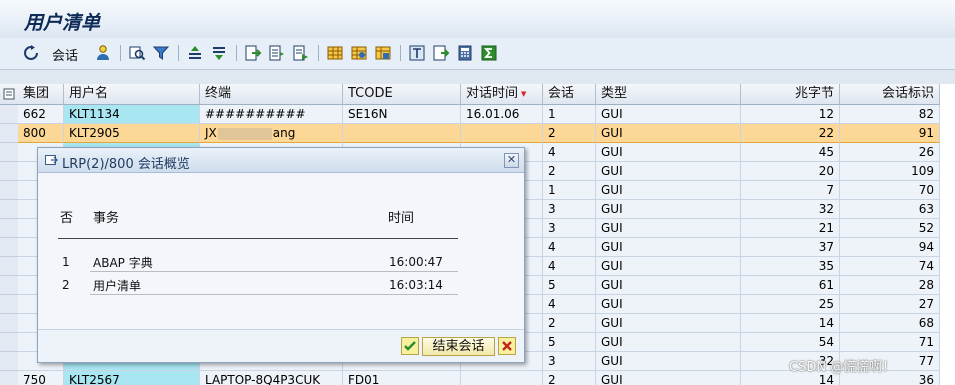 The image size is (955, 385). I want to click on cell-session-id: 109, so click(890, 171).